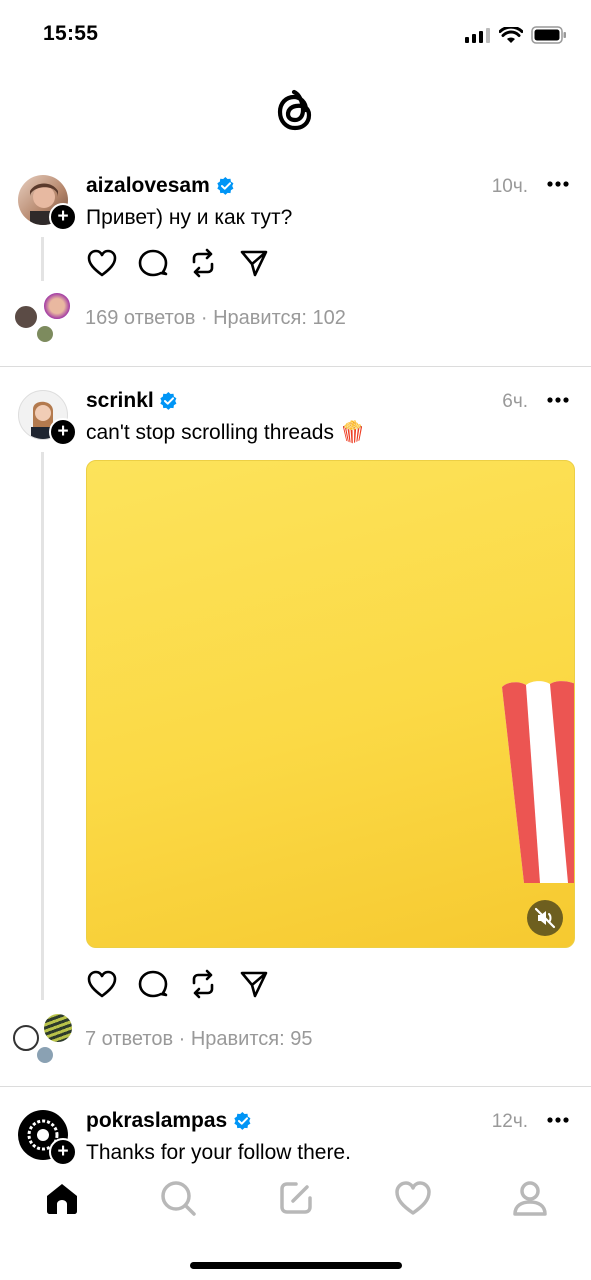 The height and width of the screenshot is (1280, 591). What do you see at coordinates (218, 1152) in the screenshot?
I see `post-text: Thanks for your follow there.` at bounding box center [218, 1152].